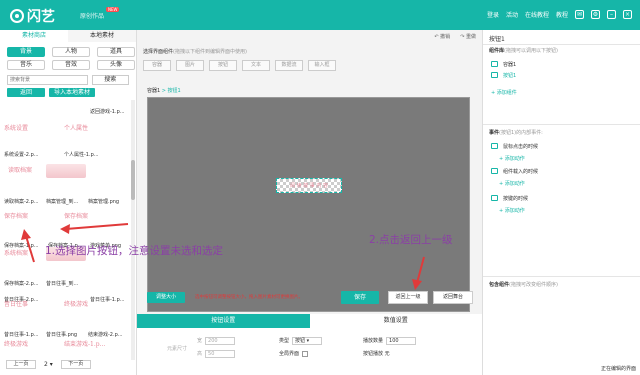 The width and height of the screenshot is (640, 375). Describe the element at coordinates (223, 256) in the screenshot. I see `annotation-arrows` at that location.